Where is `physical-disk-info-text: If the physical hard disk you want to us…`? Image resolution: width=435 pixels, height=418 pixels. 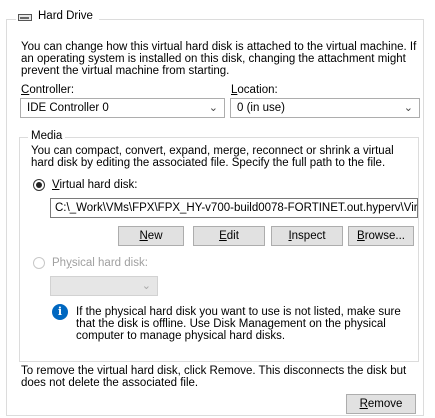
physical-disk-info-text: If the physical hard disk you want to us… is located at coordinates (238, 324).